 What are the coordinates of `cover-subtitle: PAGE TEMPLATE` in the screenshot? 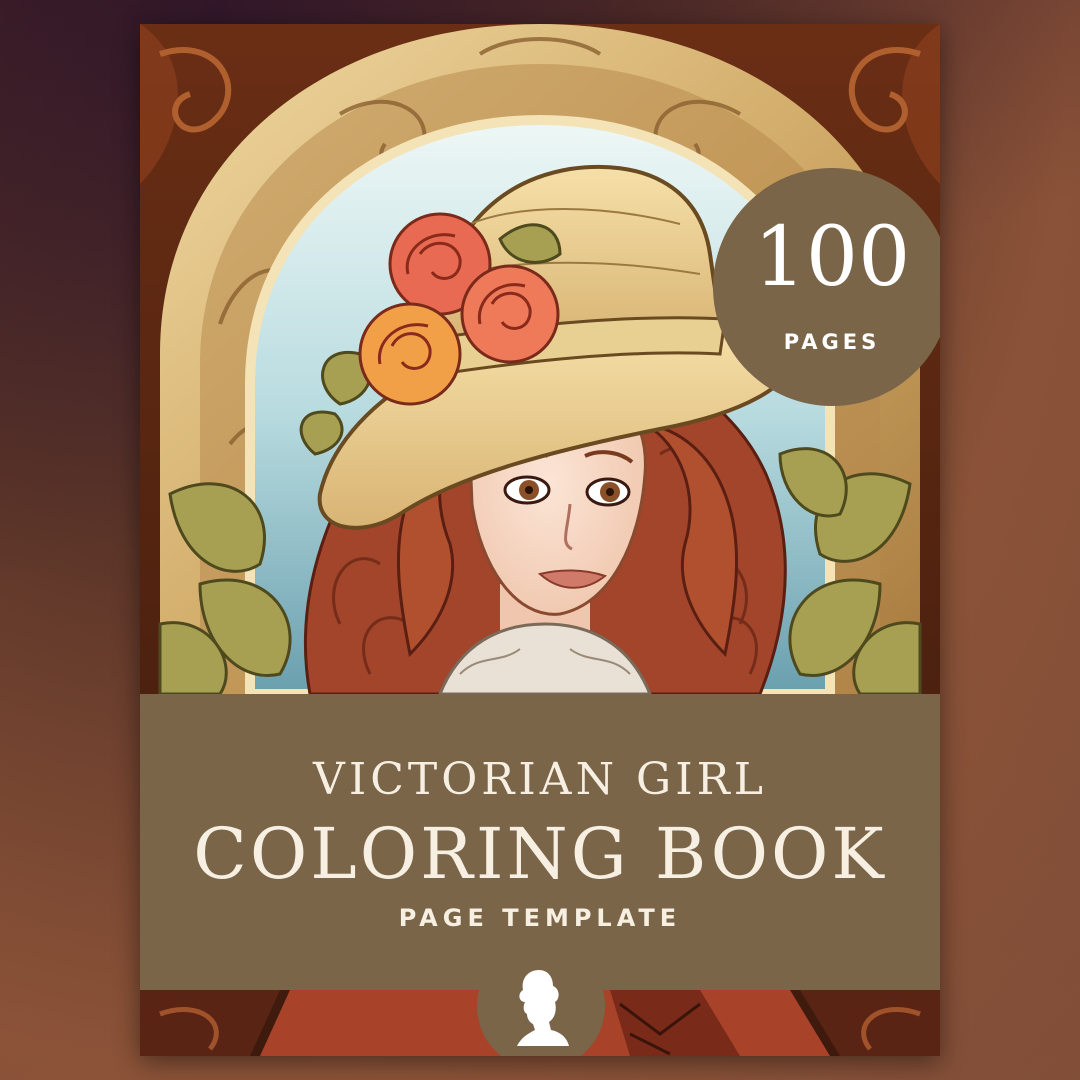 It's located at (540, 918).